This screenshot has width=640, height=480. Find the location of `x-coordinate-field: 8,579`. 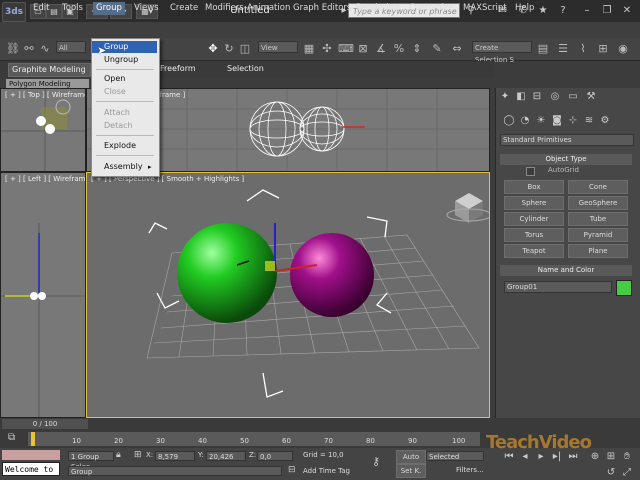

x-coordinate-field: 8,579 is located at coordinates (175, 456).